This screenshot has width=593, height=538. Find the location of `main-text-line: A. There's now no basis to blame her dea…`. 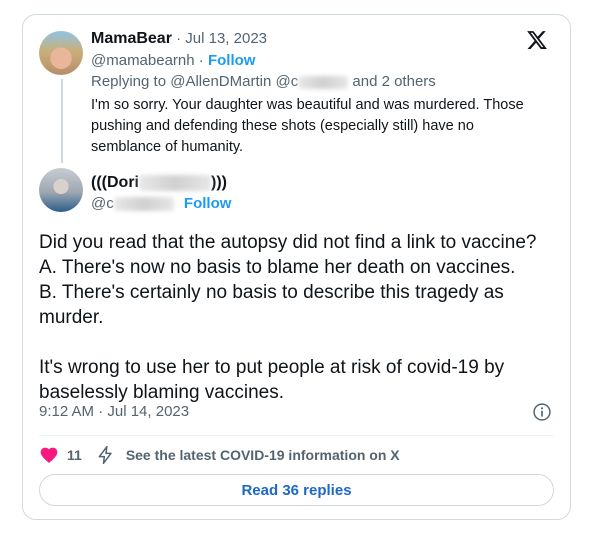

main-text-line: A. There's now no basis to blame her dea… is located at coordinates (277, 267).